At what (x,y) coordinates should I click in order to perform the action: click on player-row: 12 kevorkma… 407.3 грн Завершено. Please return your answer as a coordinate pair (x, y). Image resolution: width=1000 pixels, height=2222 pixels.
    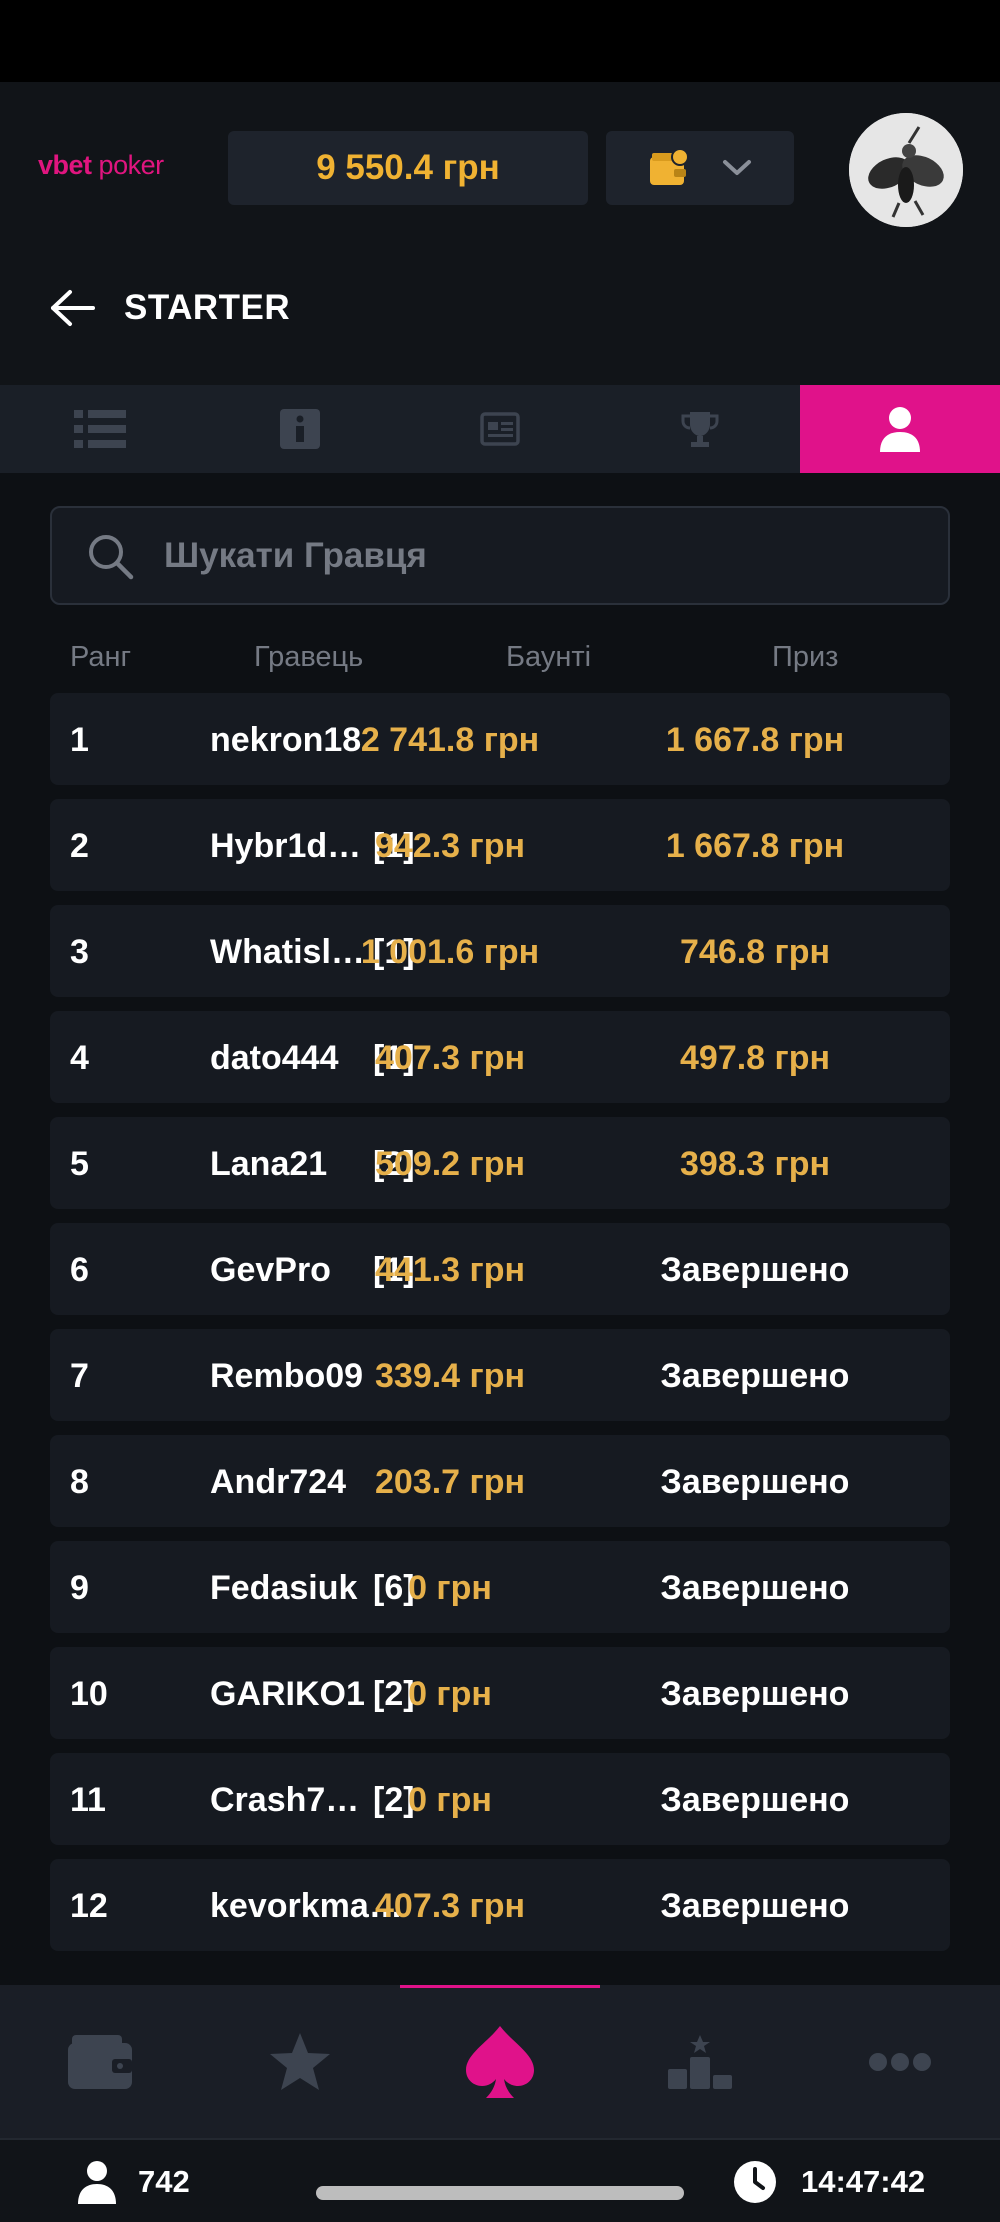
    Looking at the image, I should click on (500, 1905).